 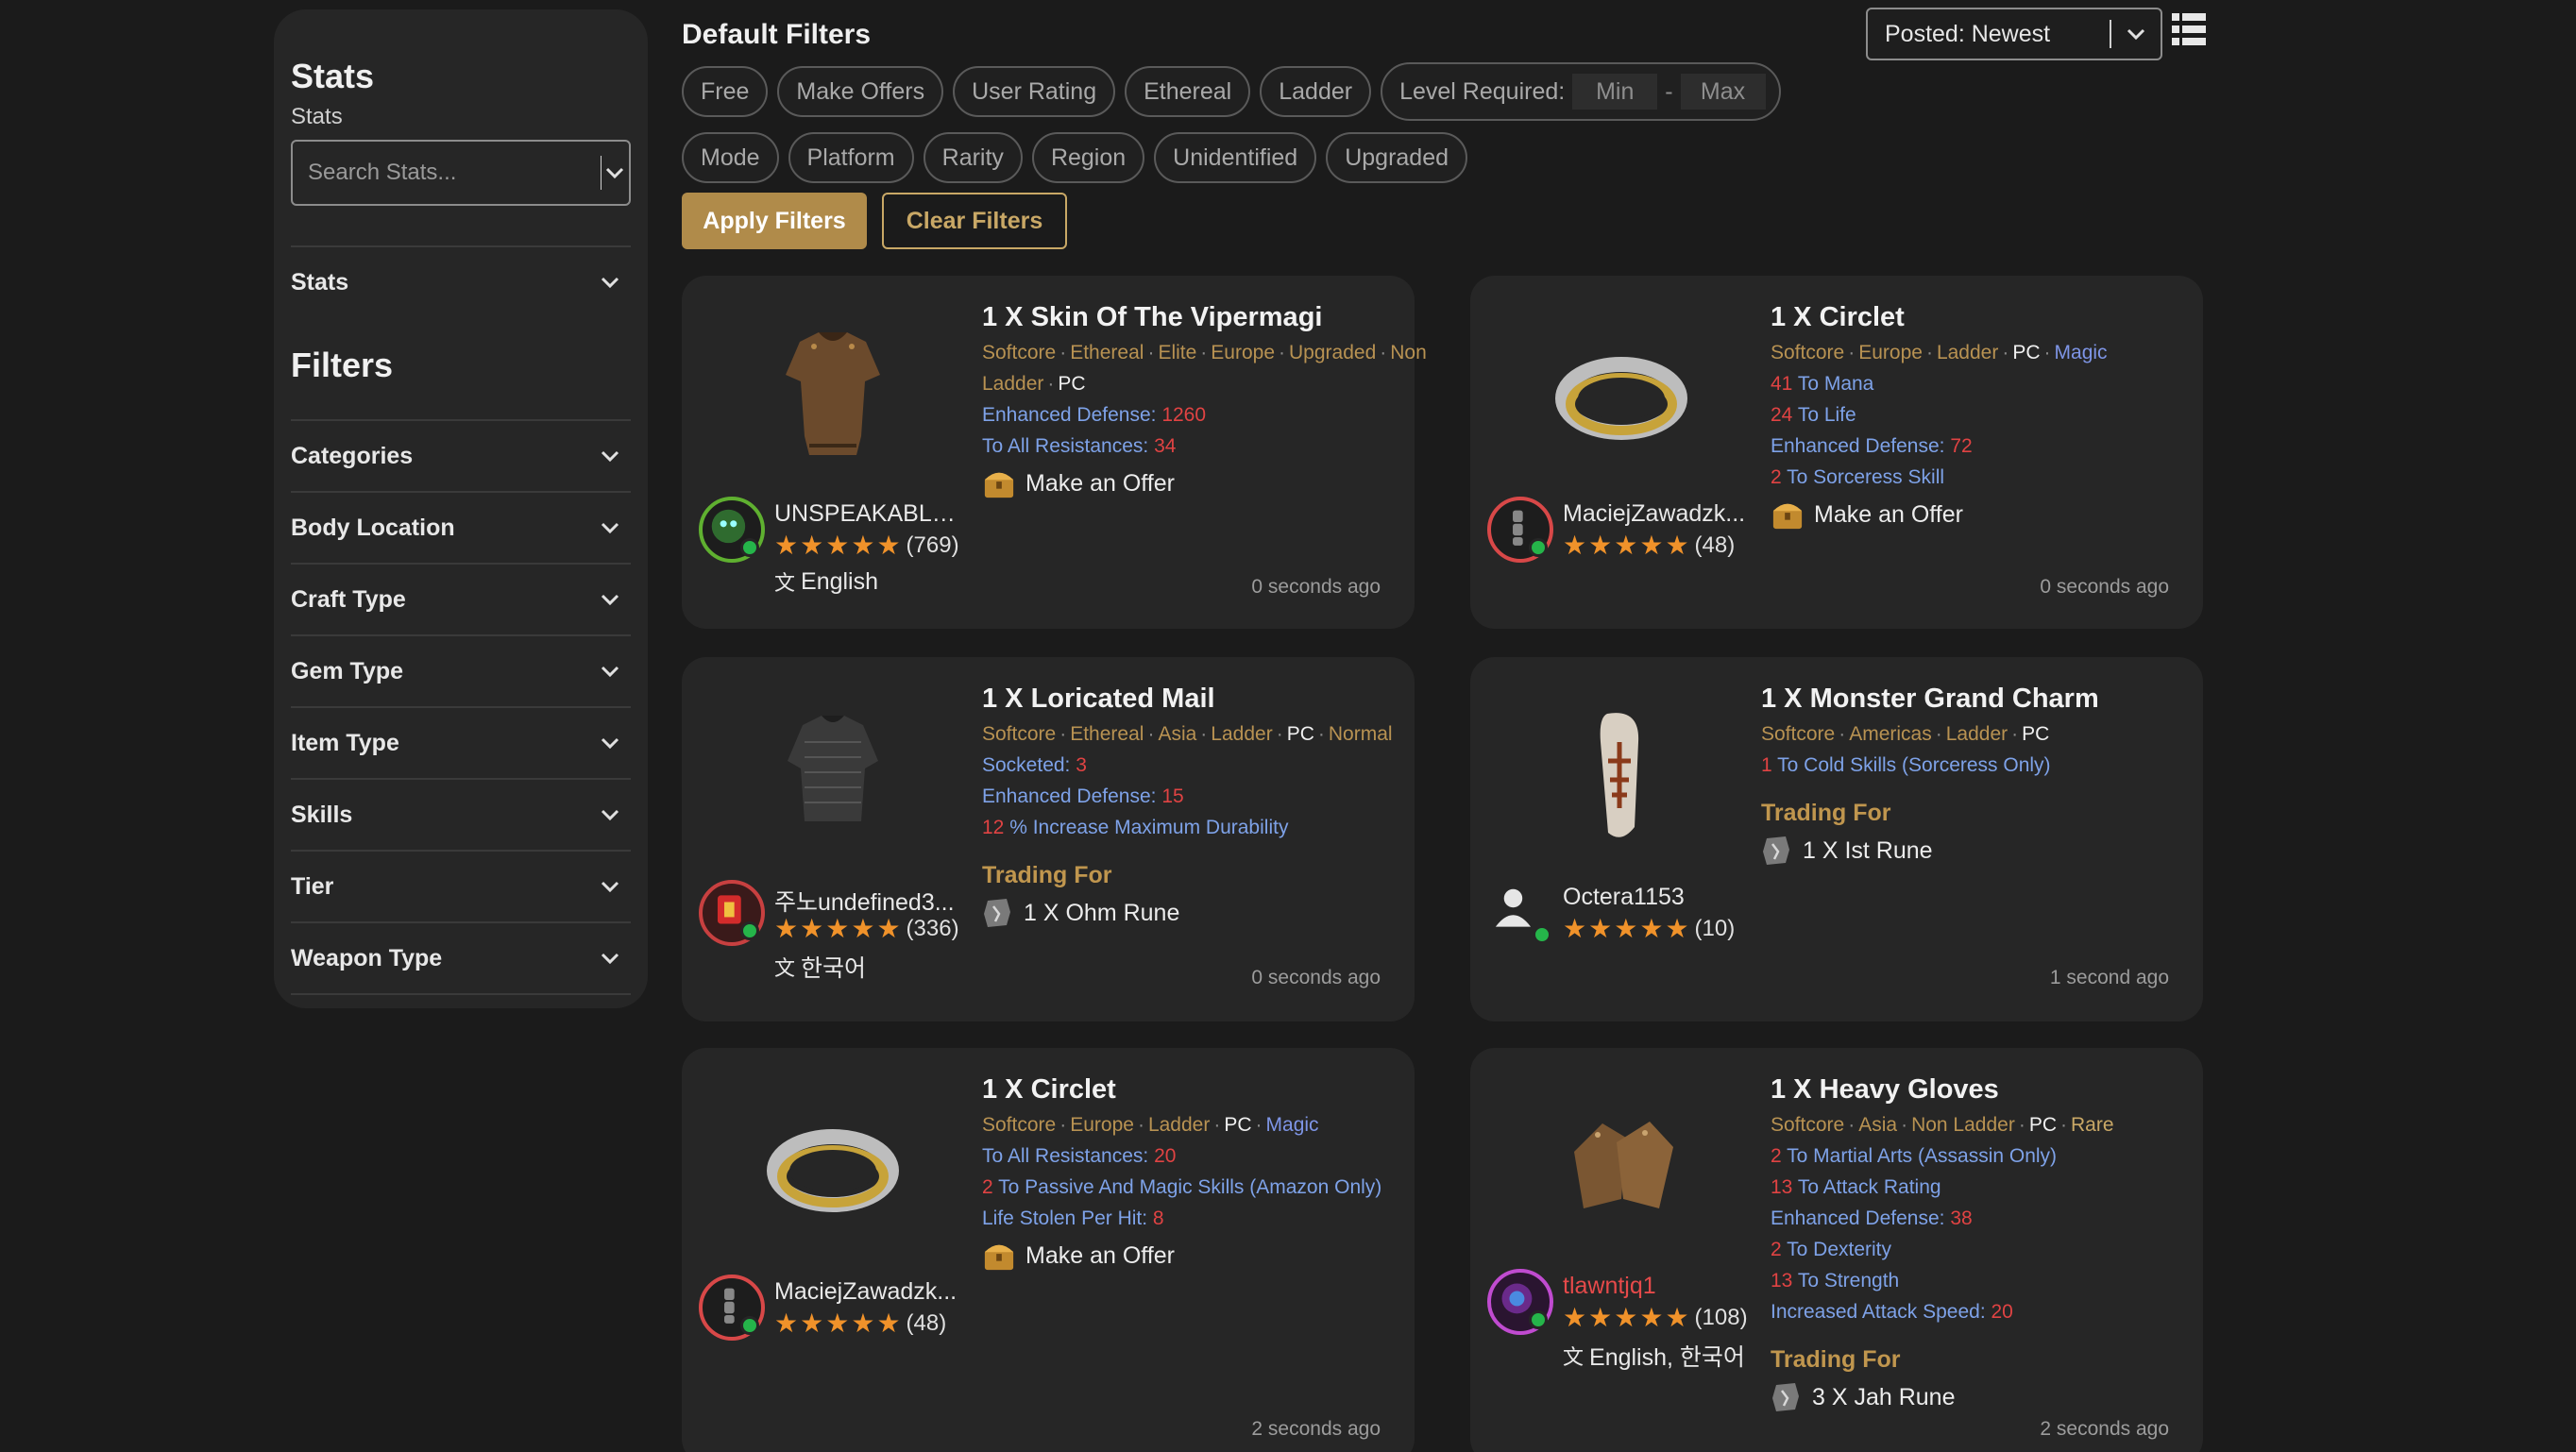 I want to click on item-title: 1 X Monster Grand Charm, so click(x=1974, y=699).